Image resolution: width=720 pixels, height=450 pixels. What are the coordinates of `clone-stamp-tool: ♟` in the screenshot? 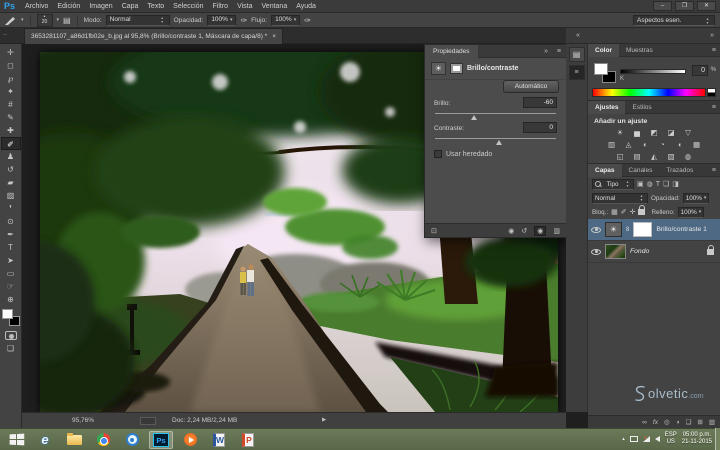 It's located at (11, 156).